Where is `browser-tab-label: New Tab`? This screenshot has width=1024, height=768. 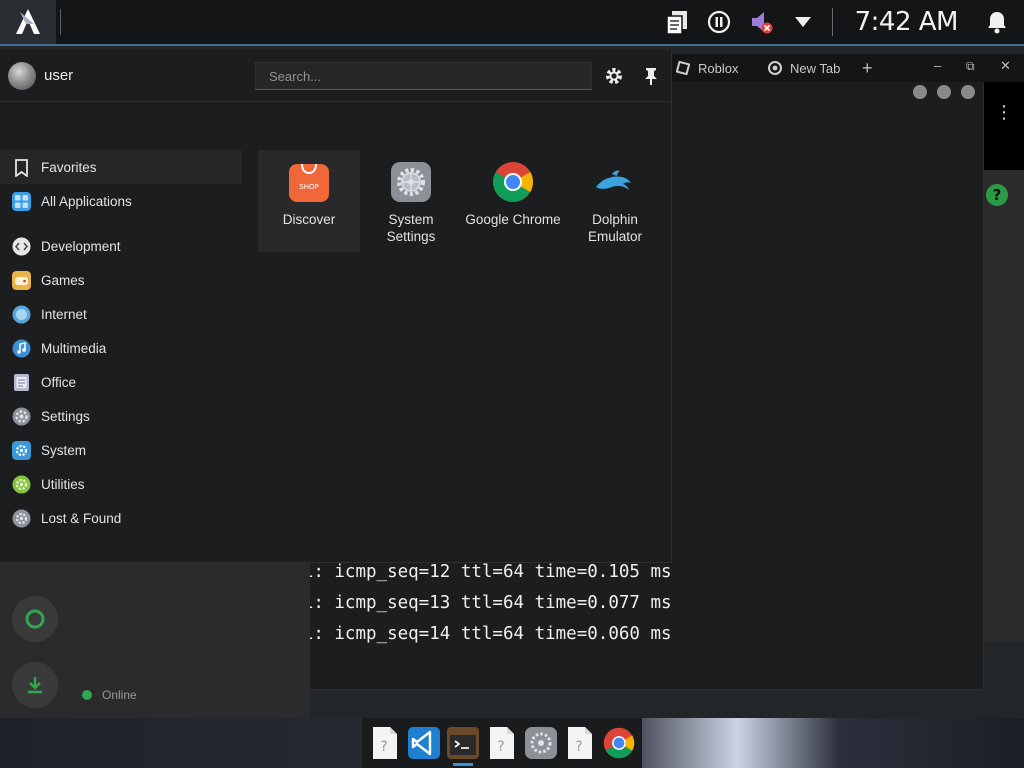
browser-tab-label: New Tab is located at coordinates (815, 68).